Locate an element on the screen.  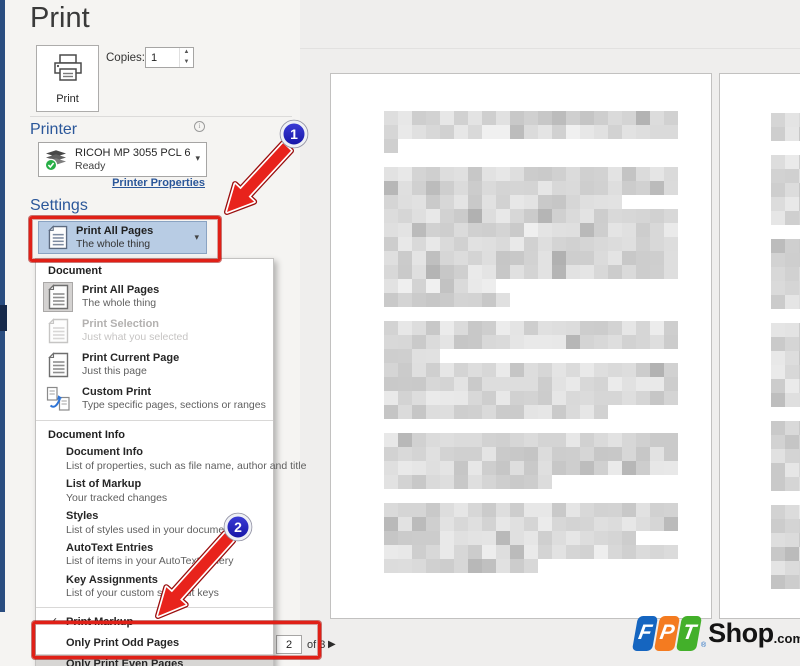
annotation-box-print-all-pages is located at coordinates (125, 239).